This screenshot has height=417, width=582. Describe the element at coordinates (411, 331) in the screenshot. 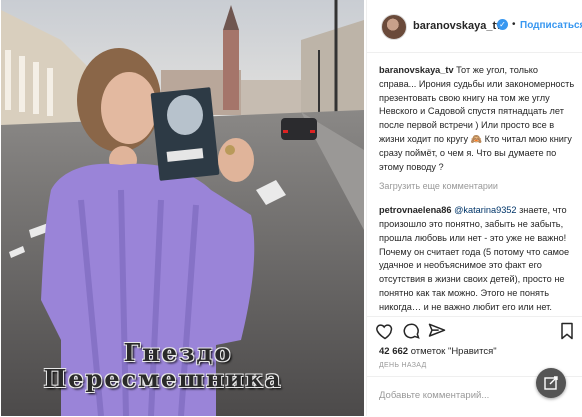

I see `comment-icon` at that location.